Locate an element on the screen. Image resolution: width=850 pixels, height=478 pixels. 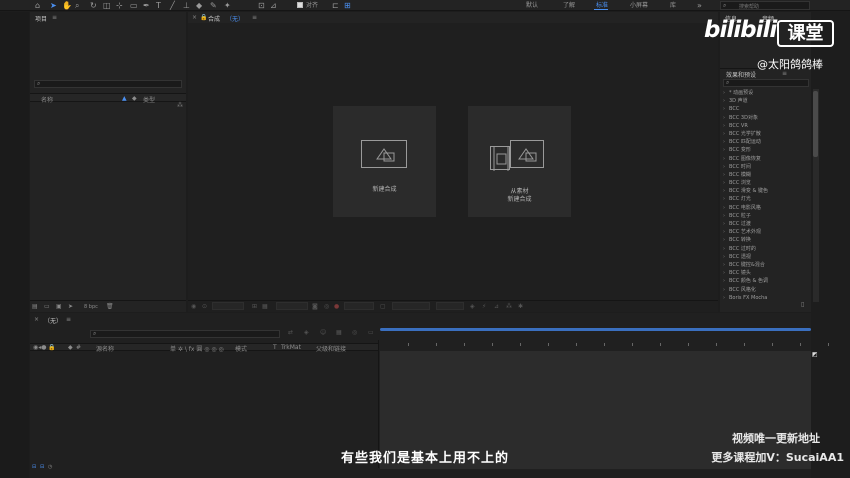
new-comp-from-footage-card: 从素材 新建合成 is located at coordinates (519, 161).